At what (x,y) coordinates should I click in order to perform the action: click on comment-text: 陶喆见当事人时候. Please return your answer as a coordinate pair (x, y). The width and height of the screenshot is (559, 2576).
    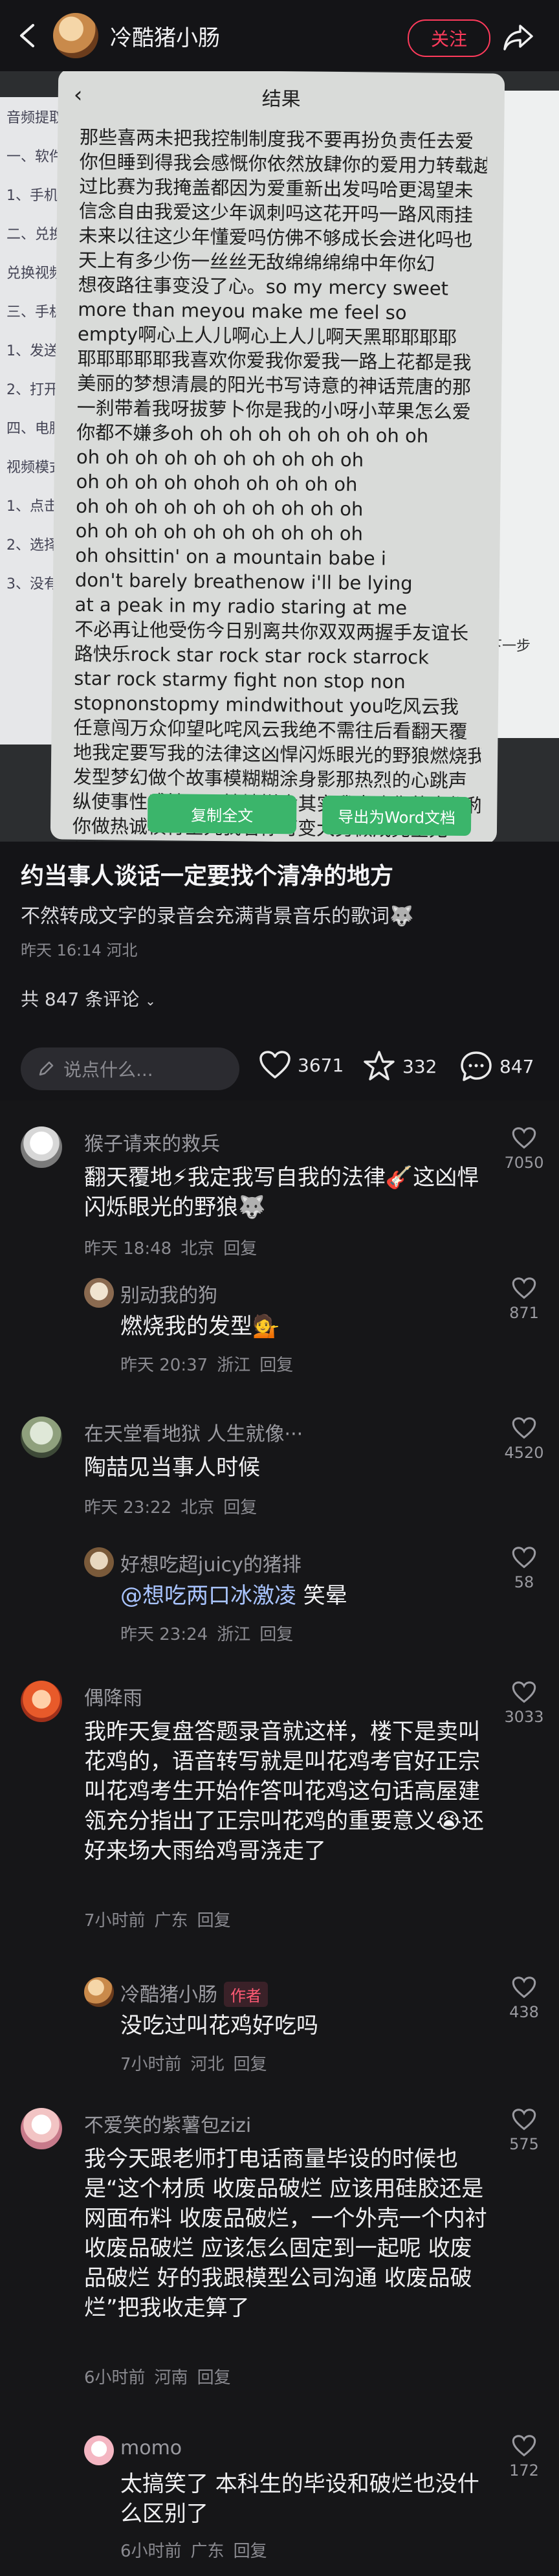
    Looking at the image, I should click on (172, 1468).